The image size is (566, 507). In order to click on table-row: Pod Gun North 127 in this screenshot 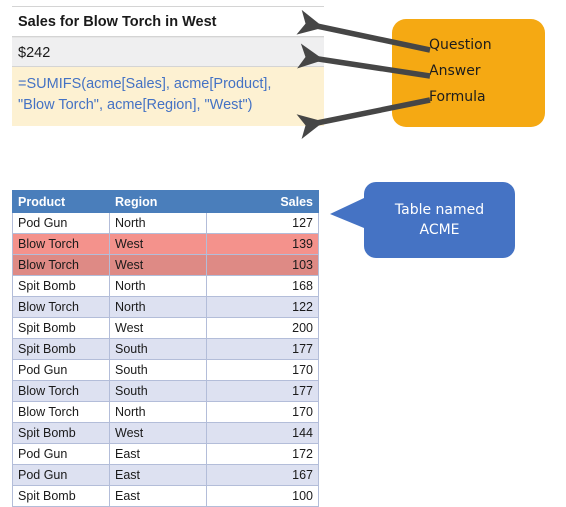, I will do `click(165, 223)`.